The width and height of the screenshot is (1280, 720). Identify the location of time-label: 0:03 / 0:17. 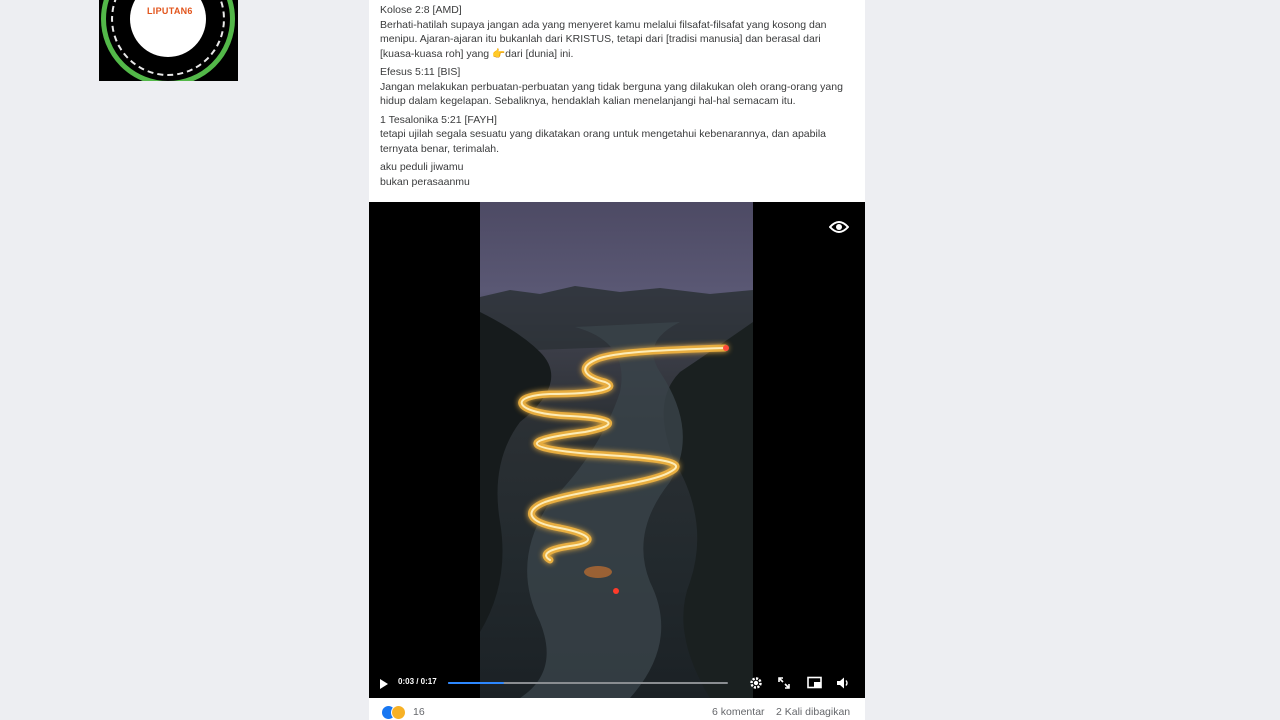
(417, 681).